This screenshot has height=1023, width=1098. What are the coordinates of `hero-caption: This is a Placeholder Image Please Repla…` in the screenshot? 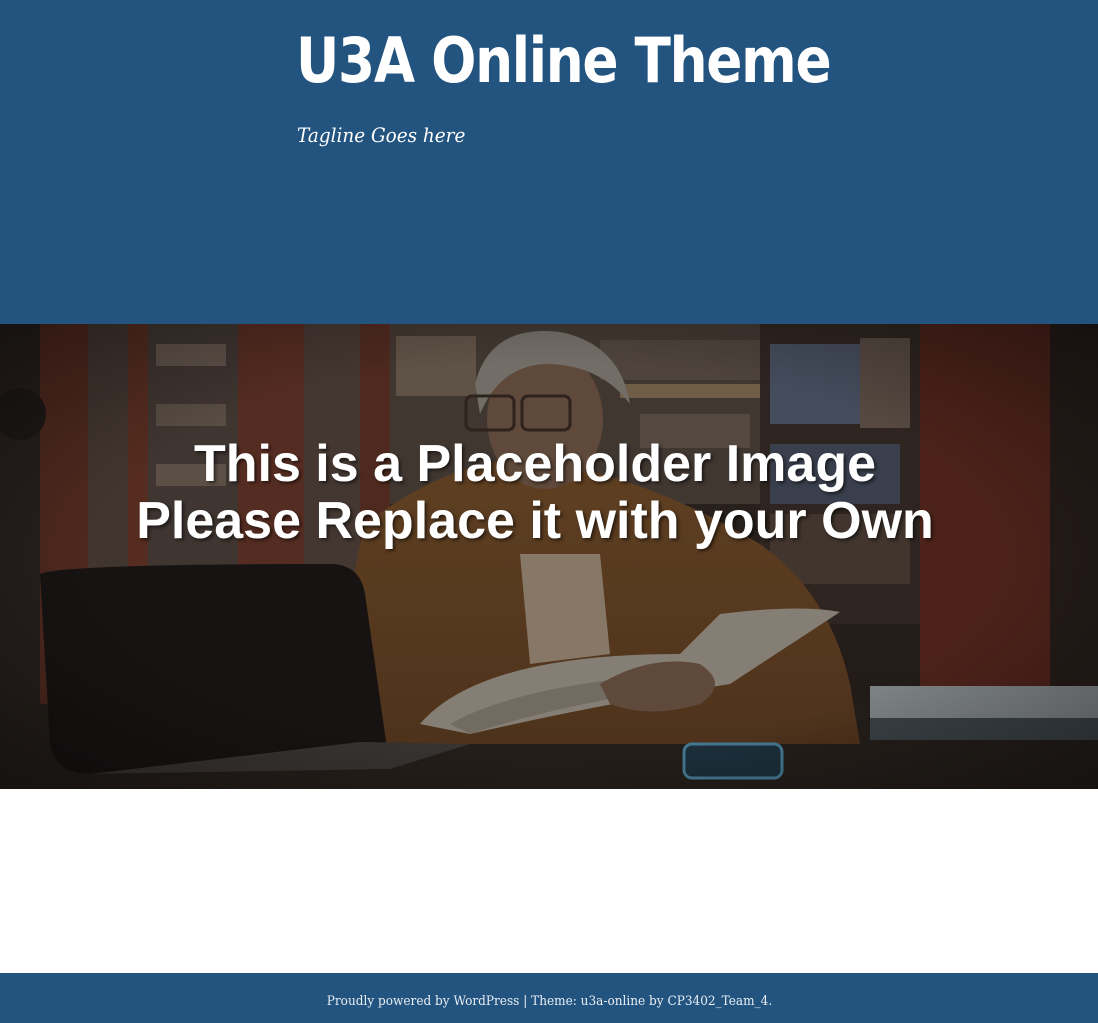 It's located at (535, 493).